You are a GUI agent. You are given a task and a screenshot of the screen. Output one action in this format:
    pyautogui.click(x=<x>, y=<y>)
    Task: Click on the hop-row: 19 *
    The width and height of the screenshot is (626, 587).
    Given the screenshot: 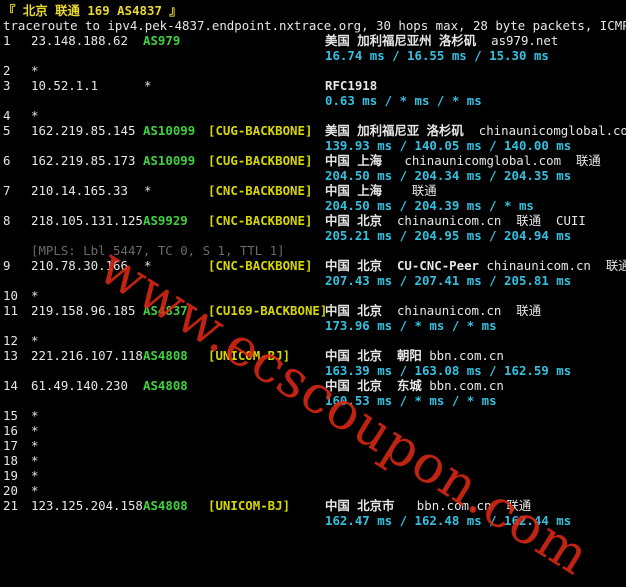 What is the action you would take?
    pyautogui.click(x=314, y=475)
    